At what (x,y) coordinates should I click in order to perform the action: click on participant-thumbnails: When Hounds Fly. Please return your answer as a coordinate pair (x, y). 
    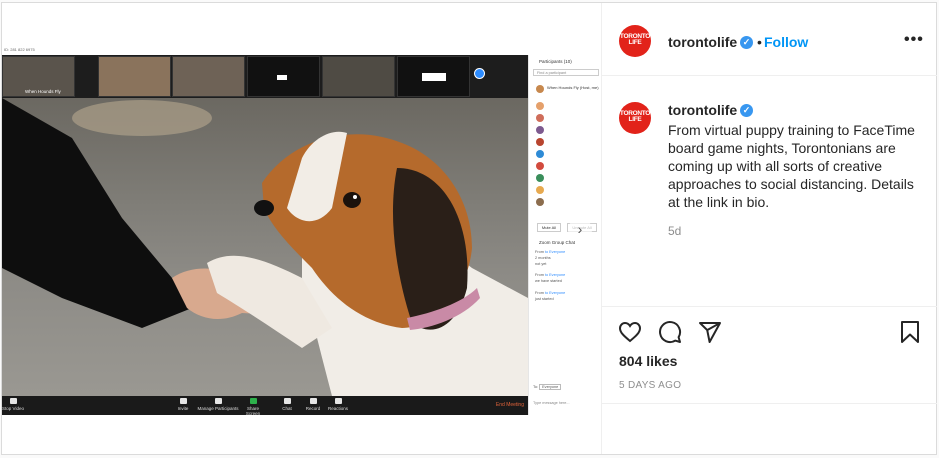
    Looking at the image, I should click on (265, 76).